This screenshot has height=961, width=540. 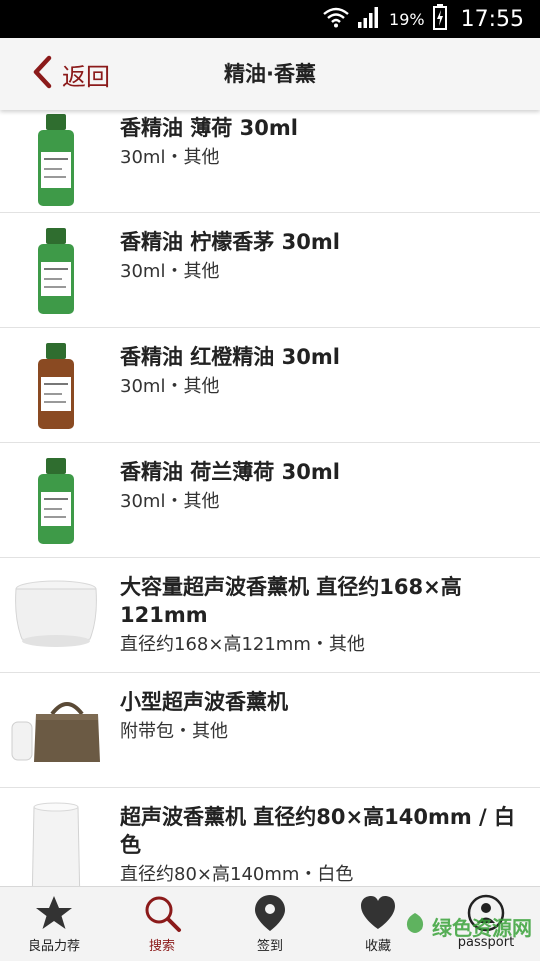 I want to click on product-title: 香精油 柠檬香茅 30ml, so click(x=230, y=242).